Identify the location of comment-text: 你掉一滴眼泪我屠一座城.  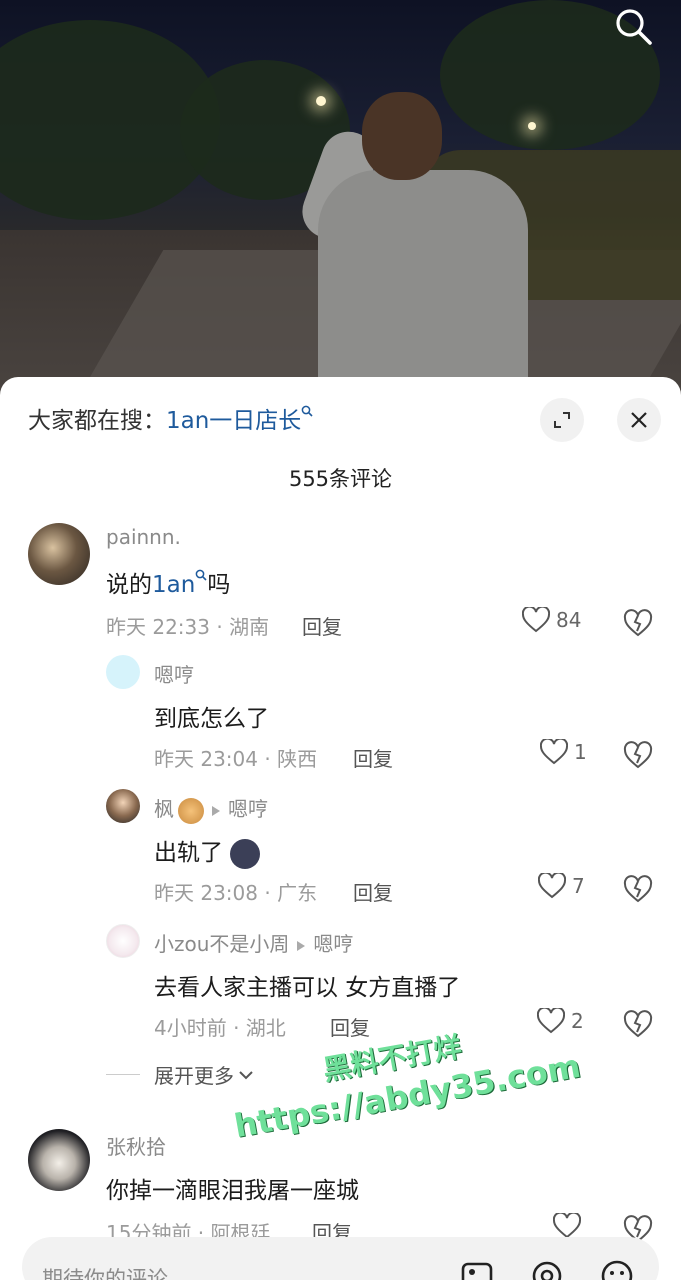
(232, 1191).